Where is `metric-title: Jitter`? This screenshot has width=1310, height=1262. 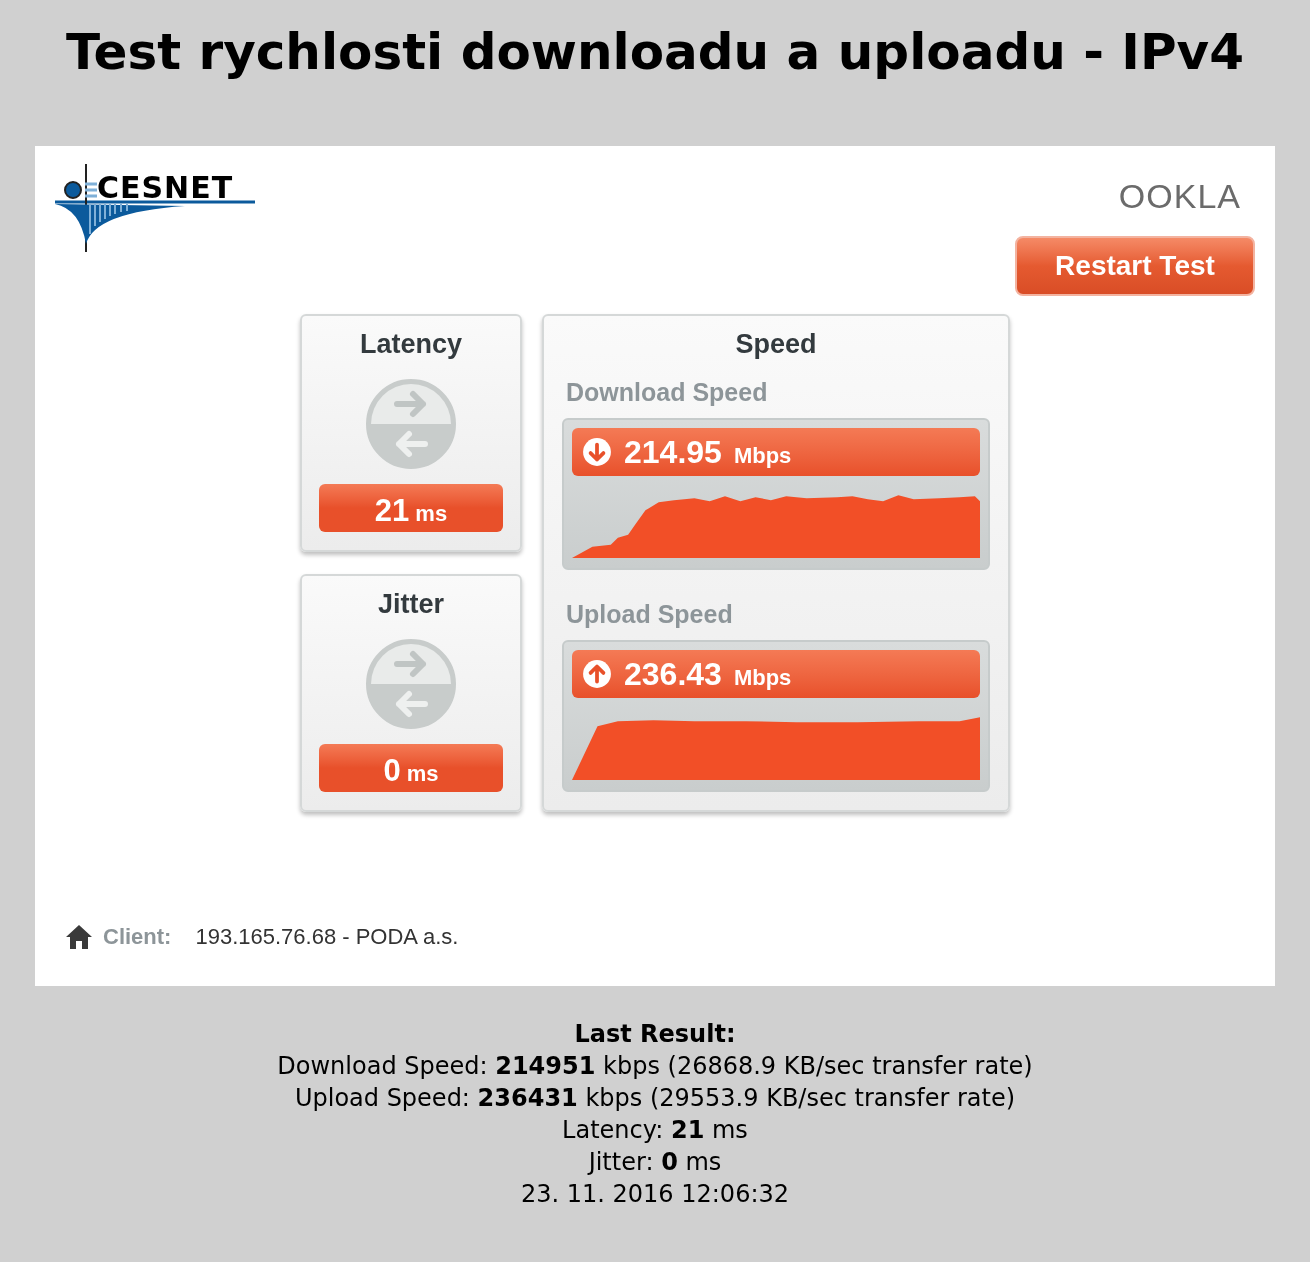
metric-title: Jitter is located at coordinates (411, 604).